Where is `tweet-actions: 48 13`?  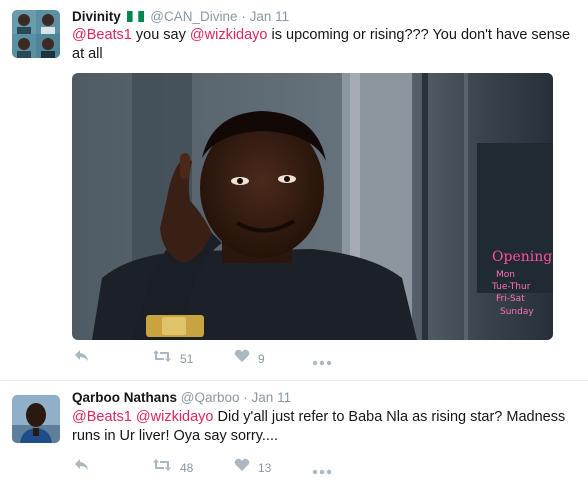
tweet-actions: 48 13 is located at coordinates (325, 468).